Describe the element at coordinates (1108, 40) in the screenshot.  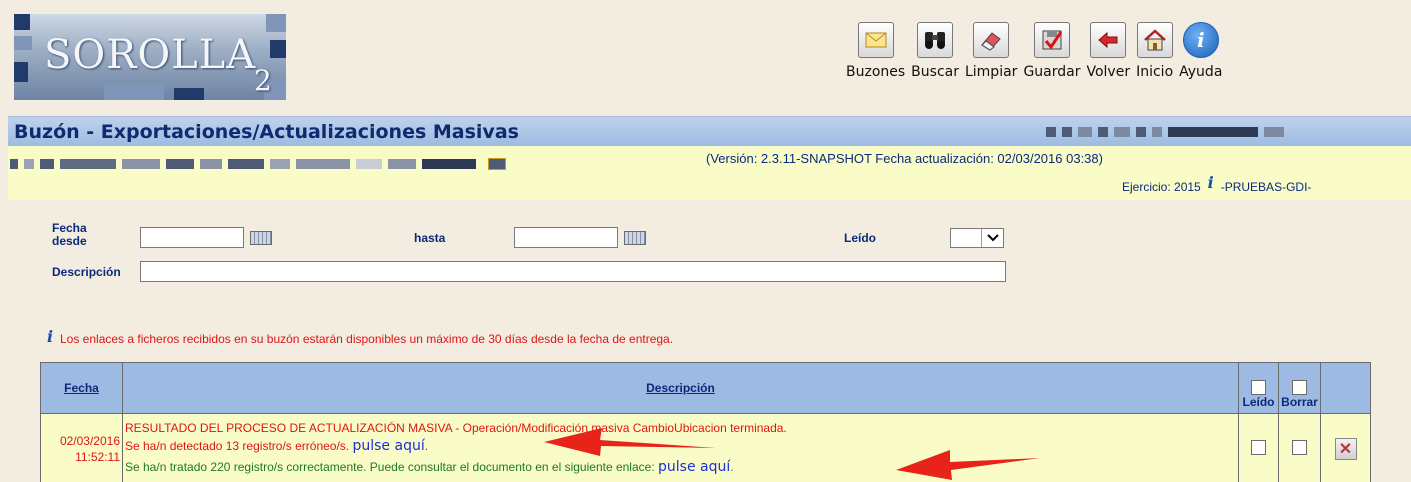
I see `back-arrow-icon` at that location.